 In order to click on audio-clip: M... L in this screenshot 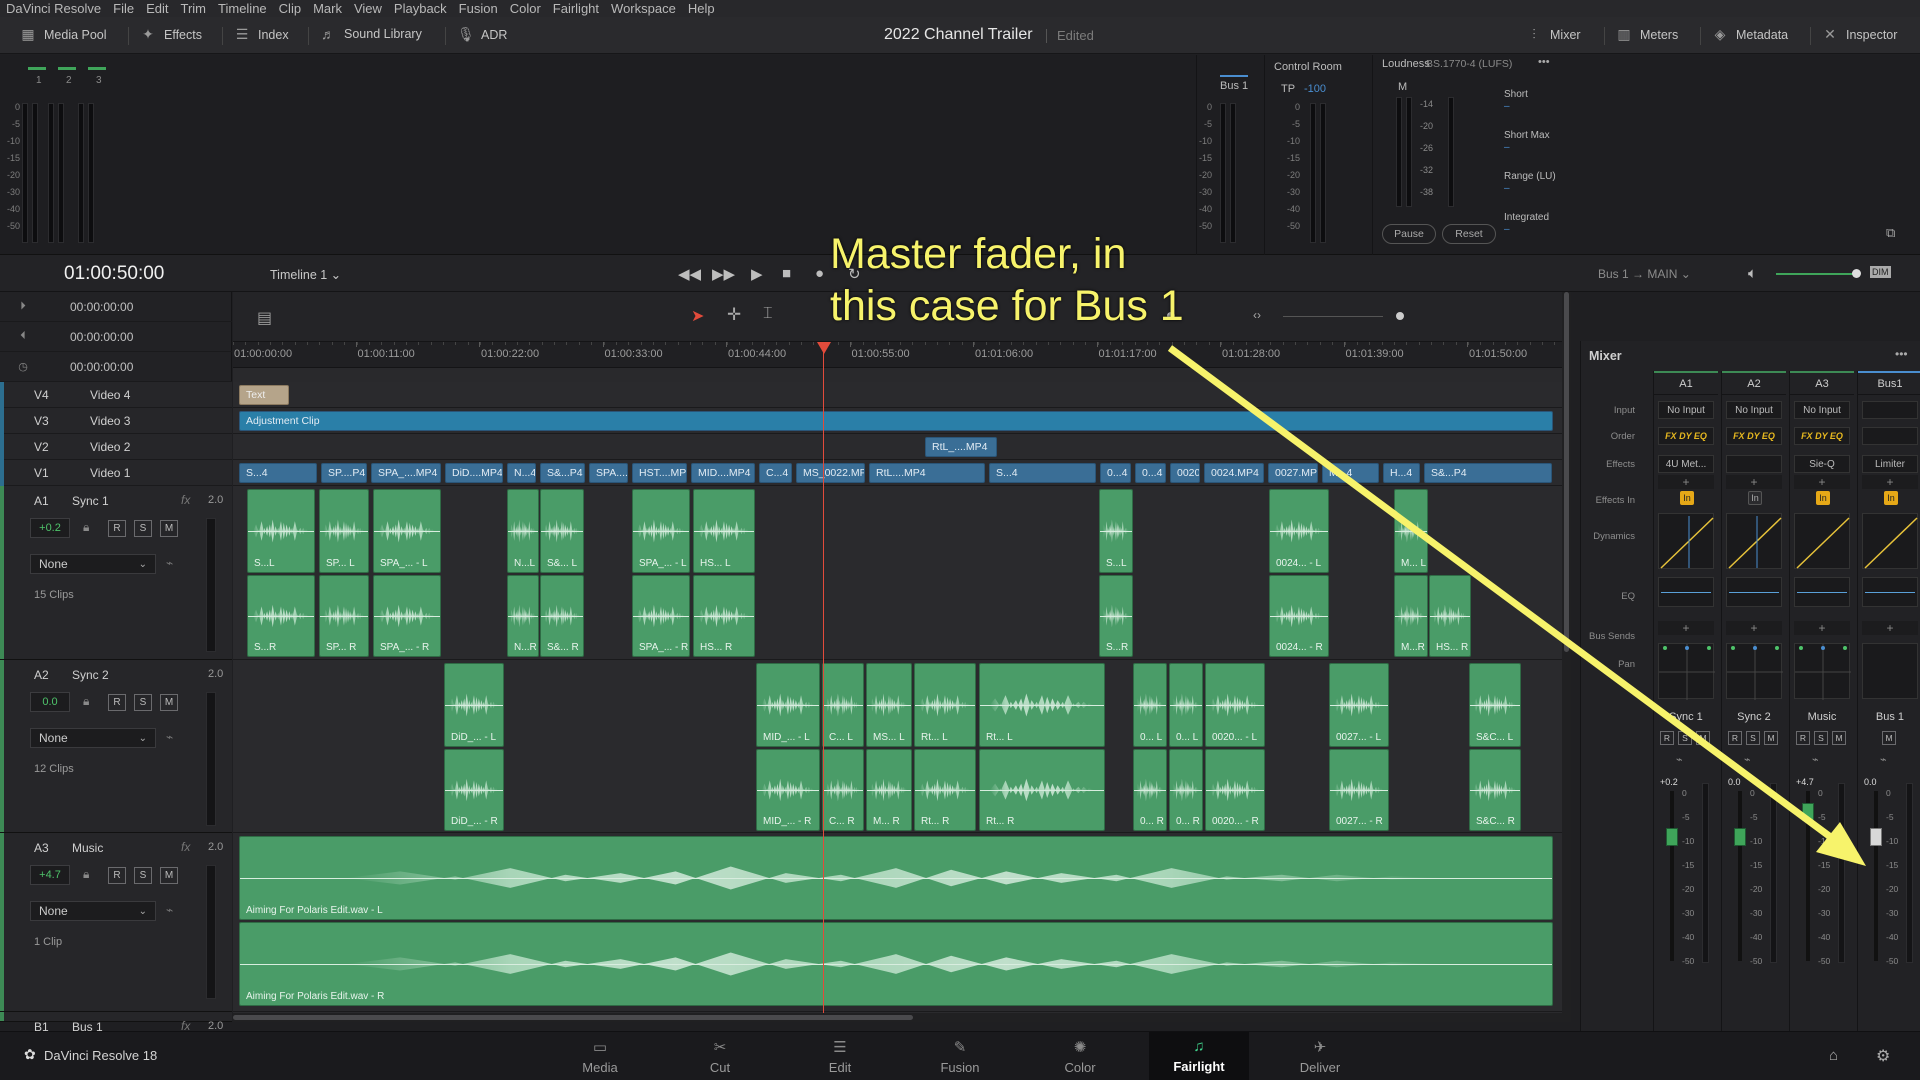, I will do `click(1411, 531)`.